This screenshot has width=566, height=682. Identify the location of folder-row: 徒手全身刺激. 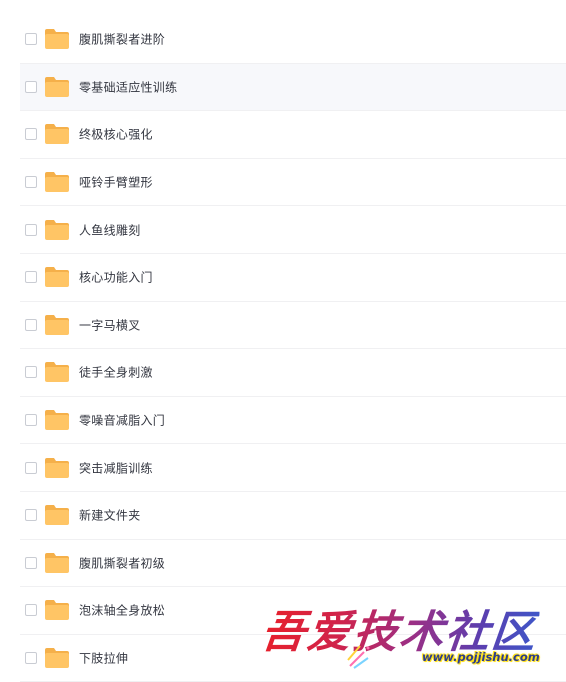
(293, 373).